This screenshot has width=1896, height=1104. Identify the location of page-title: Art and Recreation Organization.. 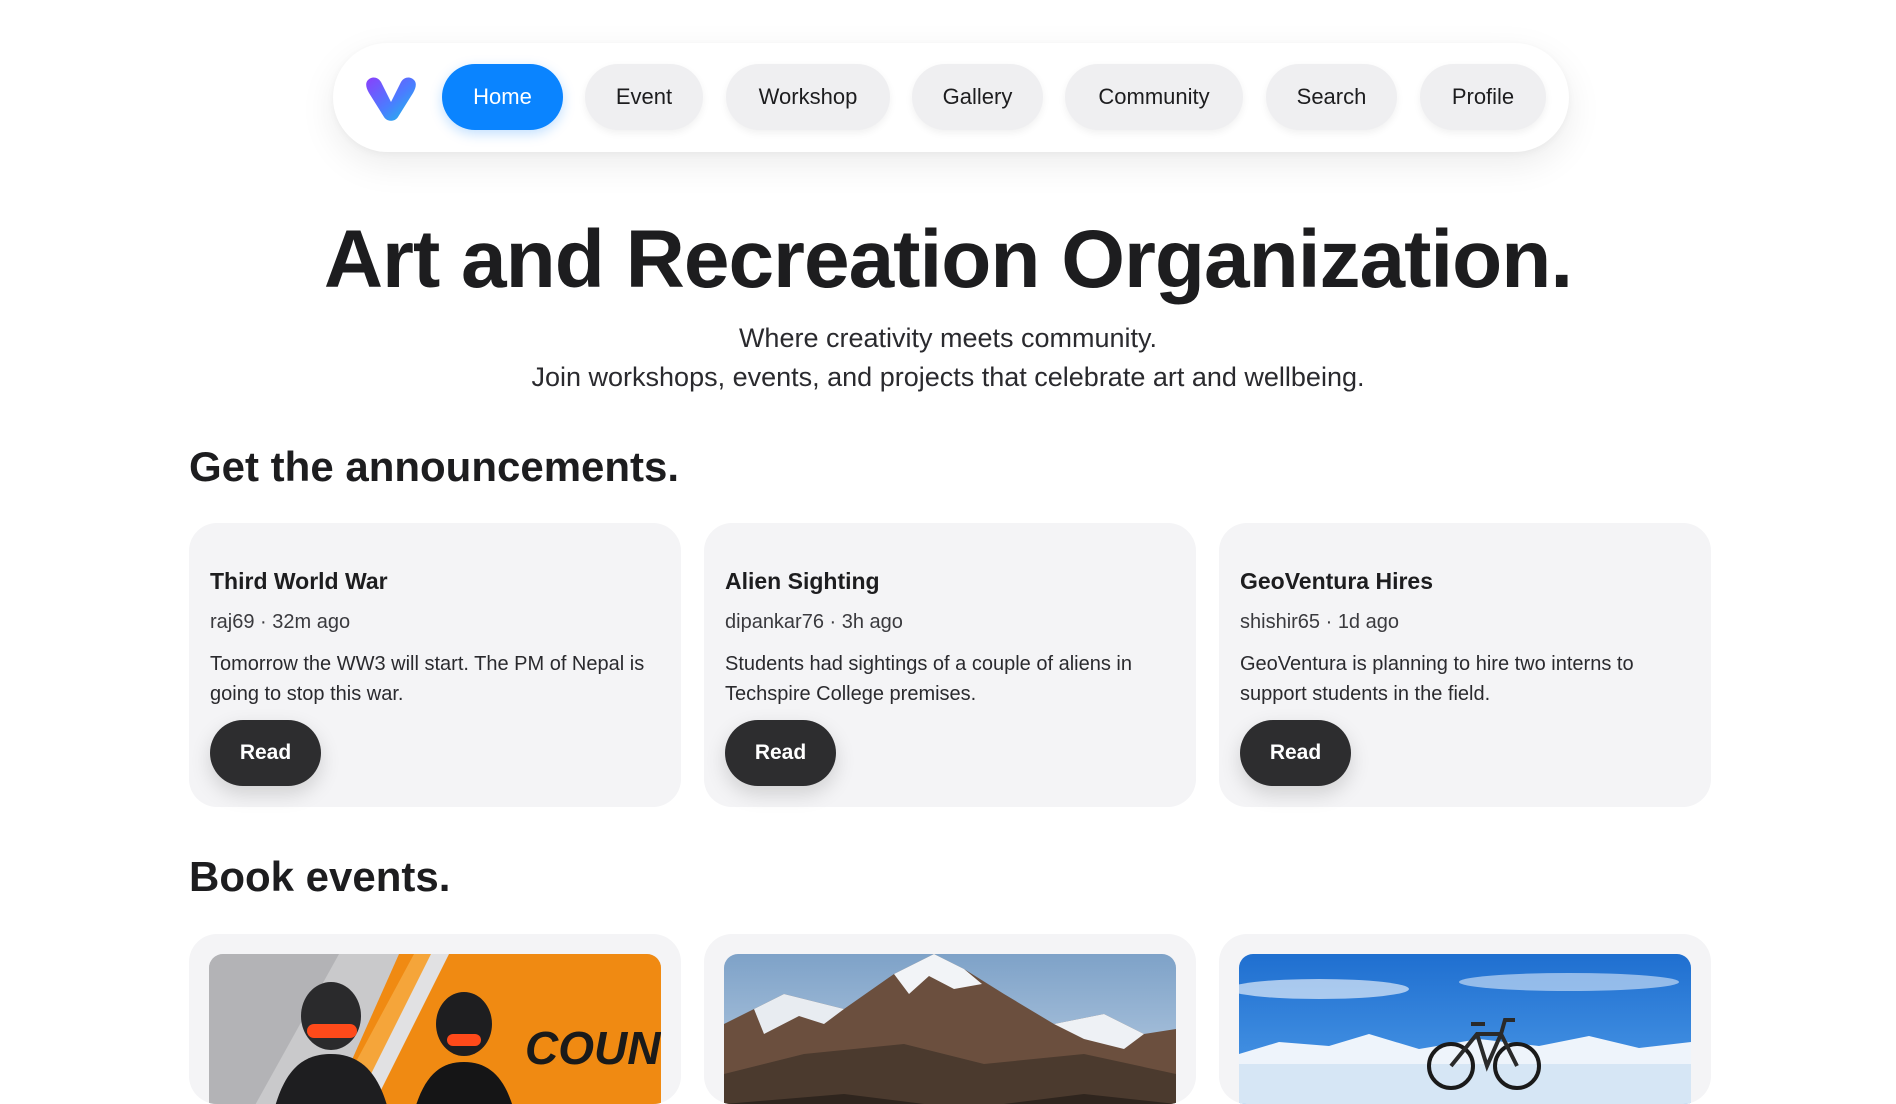
(948, 259).